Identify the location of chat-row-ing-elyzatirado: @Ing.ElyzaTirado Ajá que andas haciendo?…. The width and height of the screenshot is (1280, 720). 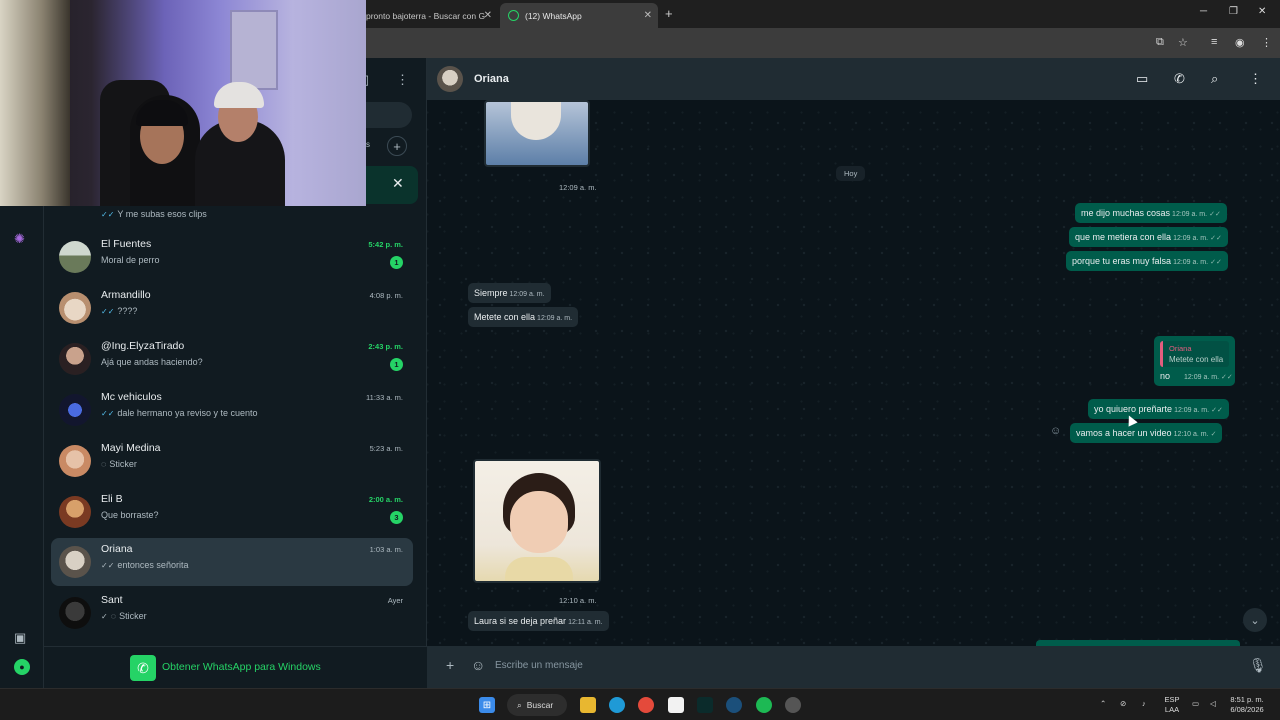
(232, 359).